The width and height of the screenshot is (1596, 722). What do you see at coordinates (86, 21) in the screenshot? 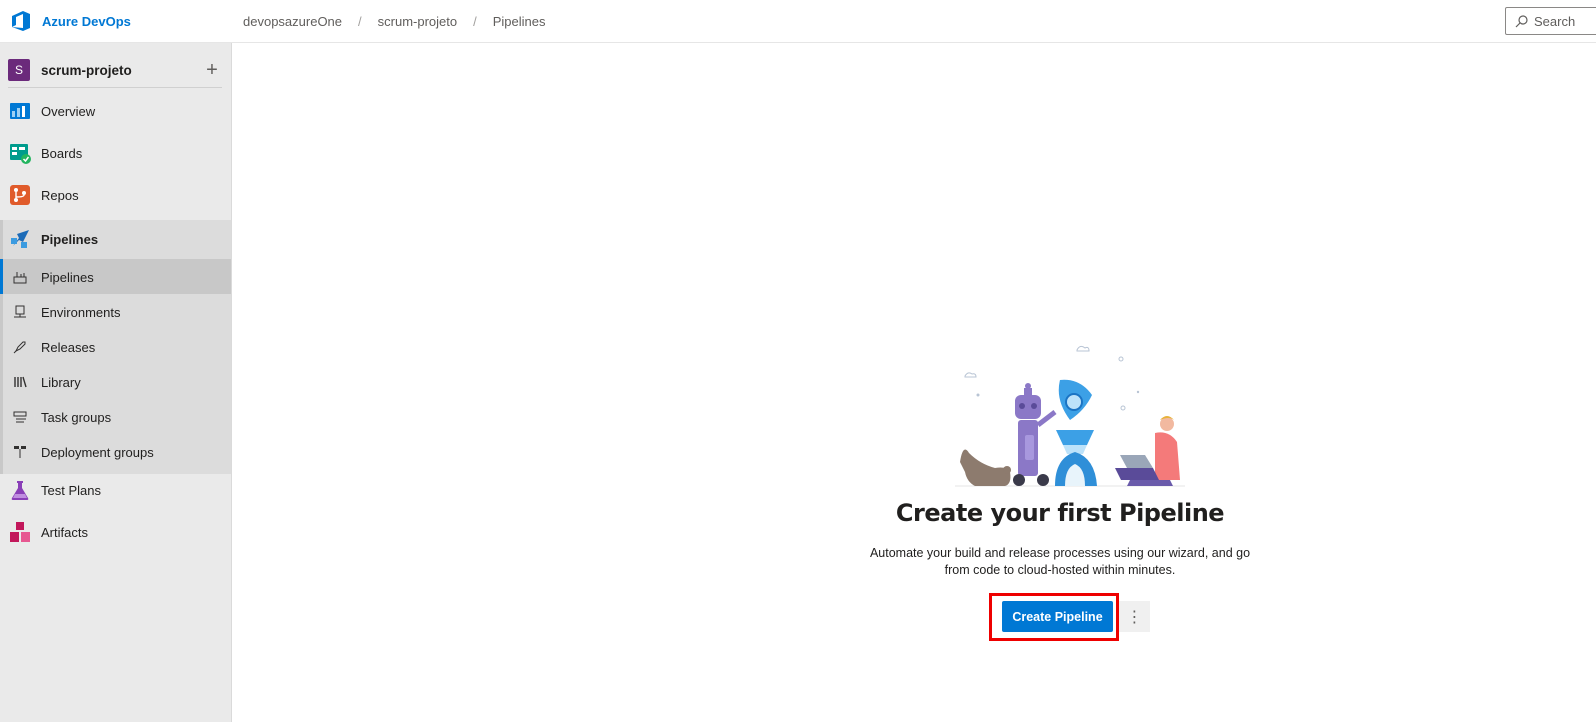
I see `brand-name: Azure DevOps` at bounding box center [86, 21].